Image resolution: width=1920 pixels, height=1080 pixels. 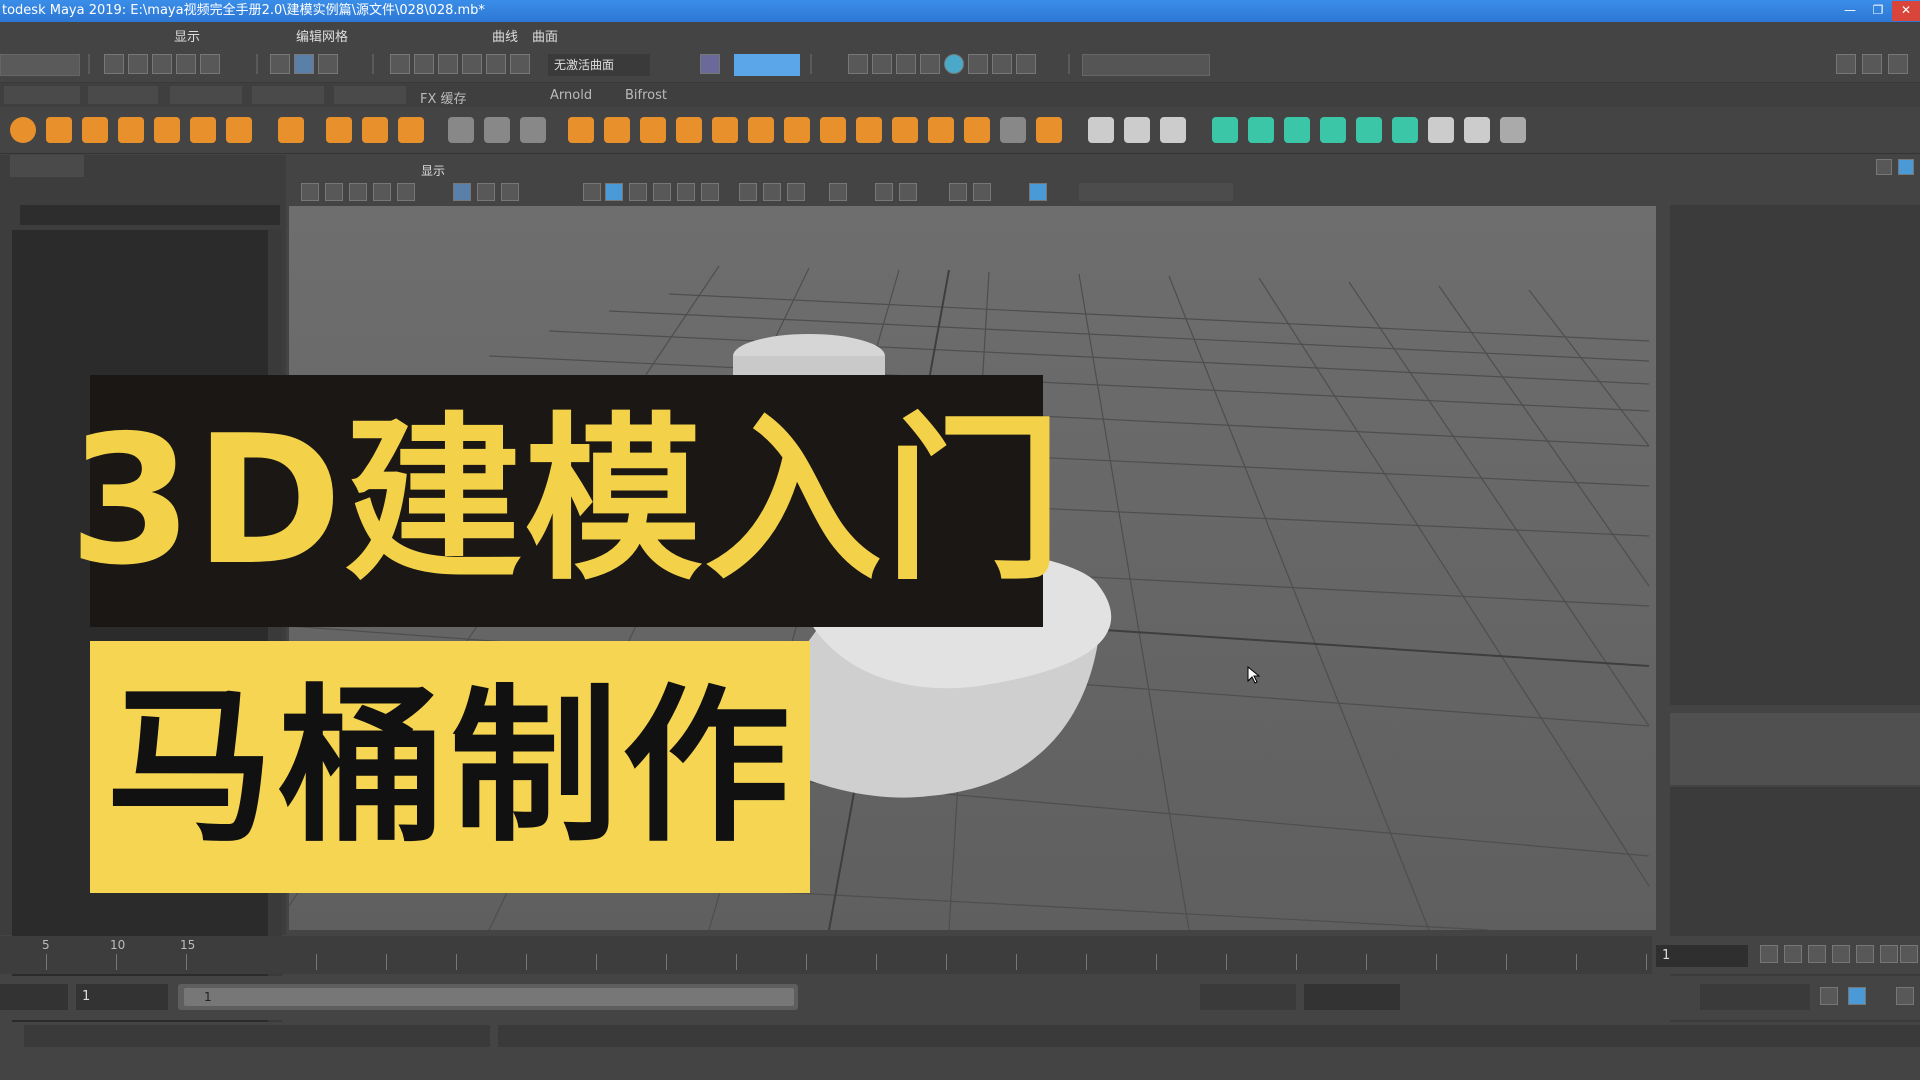 I want to click on poly-cylinder-icon, so click(x=95, y=130).